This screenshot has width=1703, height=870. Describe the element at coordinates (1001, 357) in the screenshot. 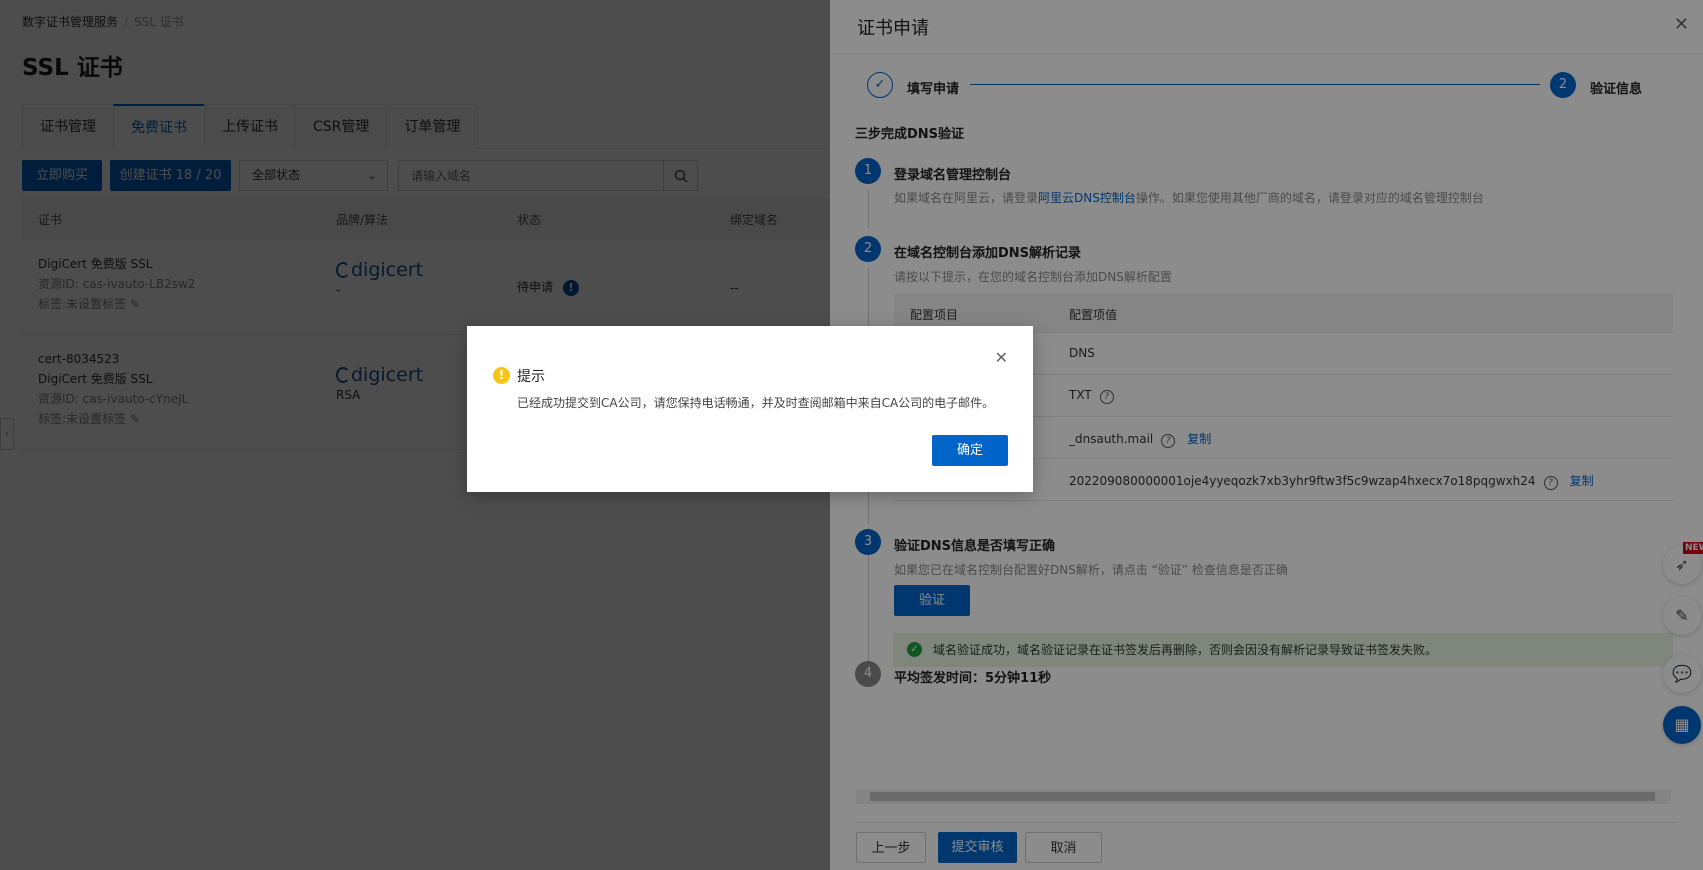

I see `close-icon: ✕` at that location.